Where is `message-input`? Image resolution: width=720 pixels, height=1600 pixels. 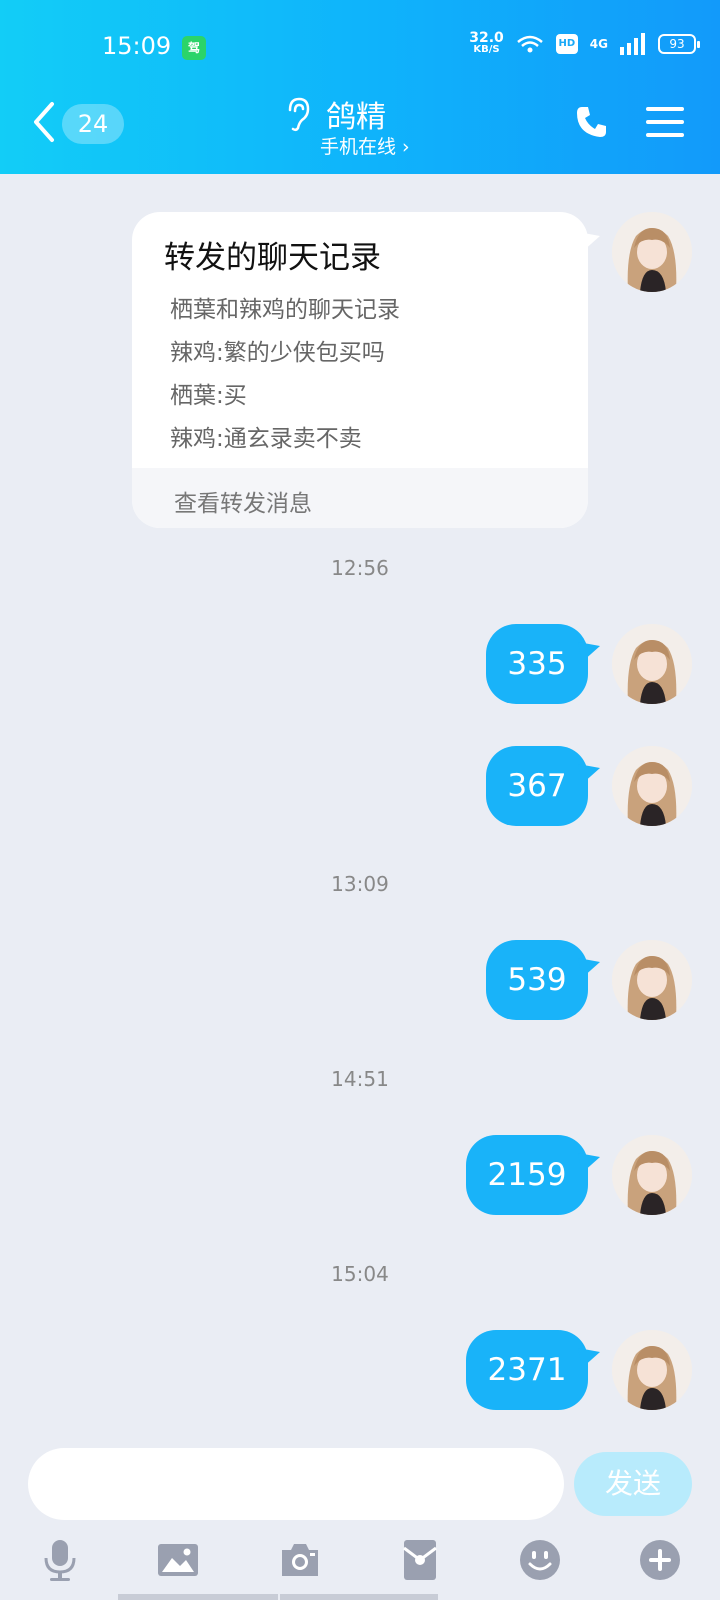
message-input is located at coordinates (296, 1484).